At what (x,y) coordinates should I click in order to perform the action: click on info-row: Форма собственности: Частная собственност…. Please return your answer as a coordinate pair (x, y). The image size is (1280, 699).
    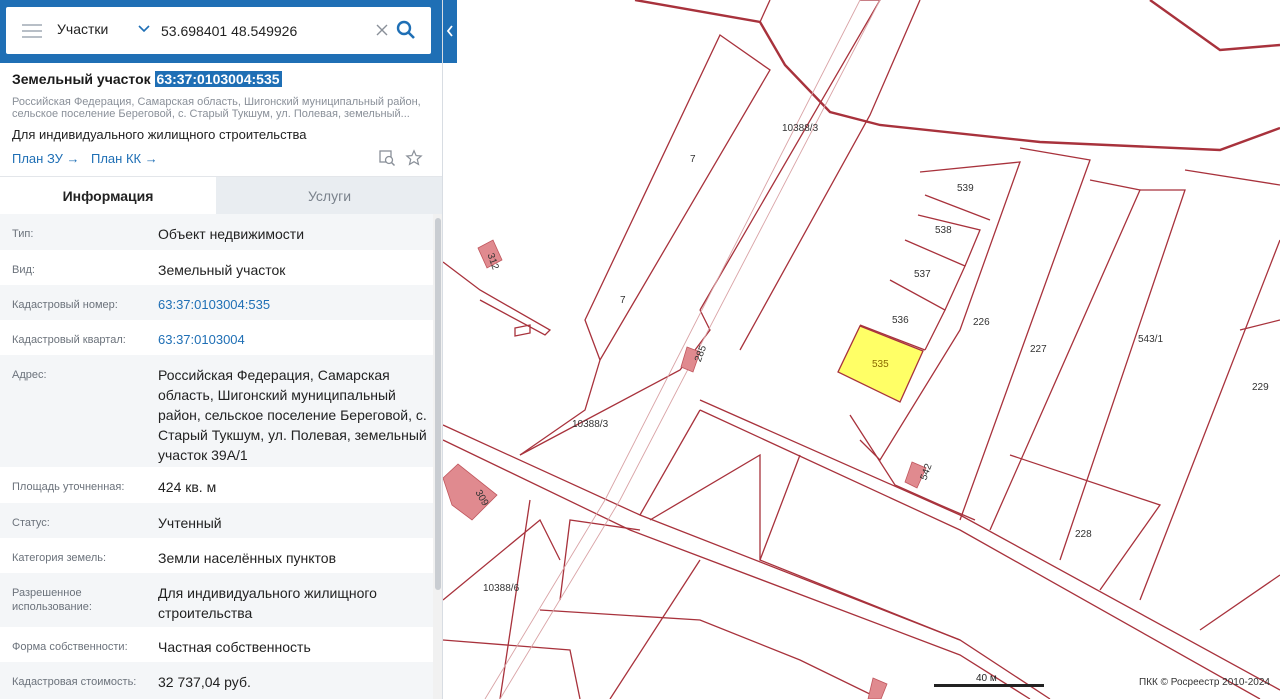
    Looking at the image, I should click on (161, 647).